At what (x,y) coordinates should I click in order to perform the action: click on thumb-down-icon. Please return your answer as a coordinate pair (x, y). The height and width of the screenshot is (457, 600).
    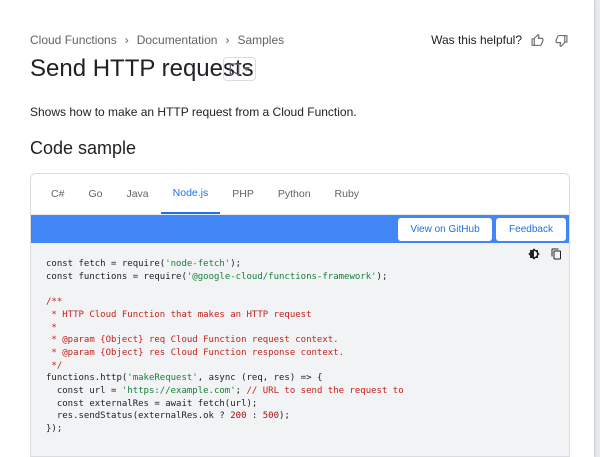
    Looking at the image, I should click on (561, 40).